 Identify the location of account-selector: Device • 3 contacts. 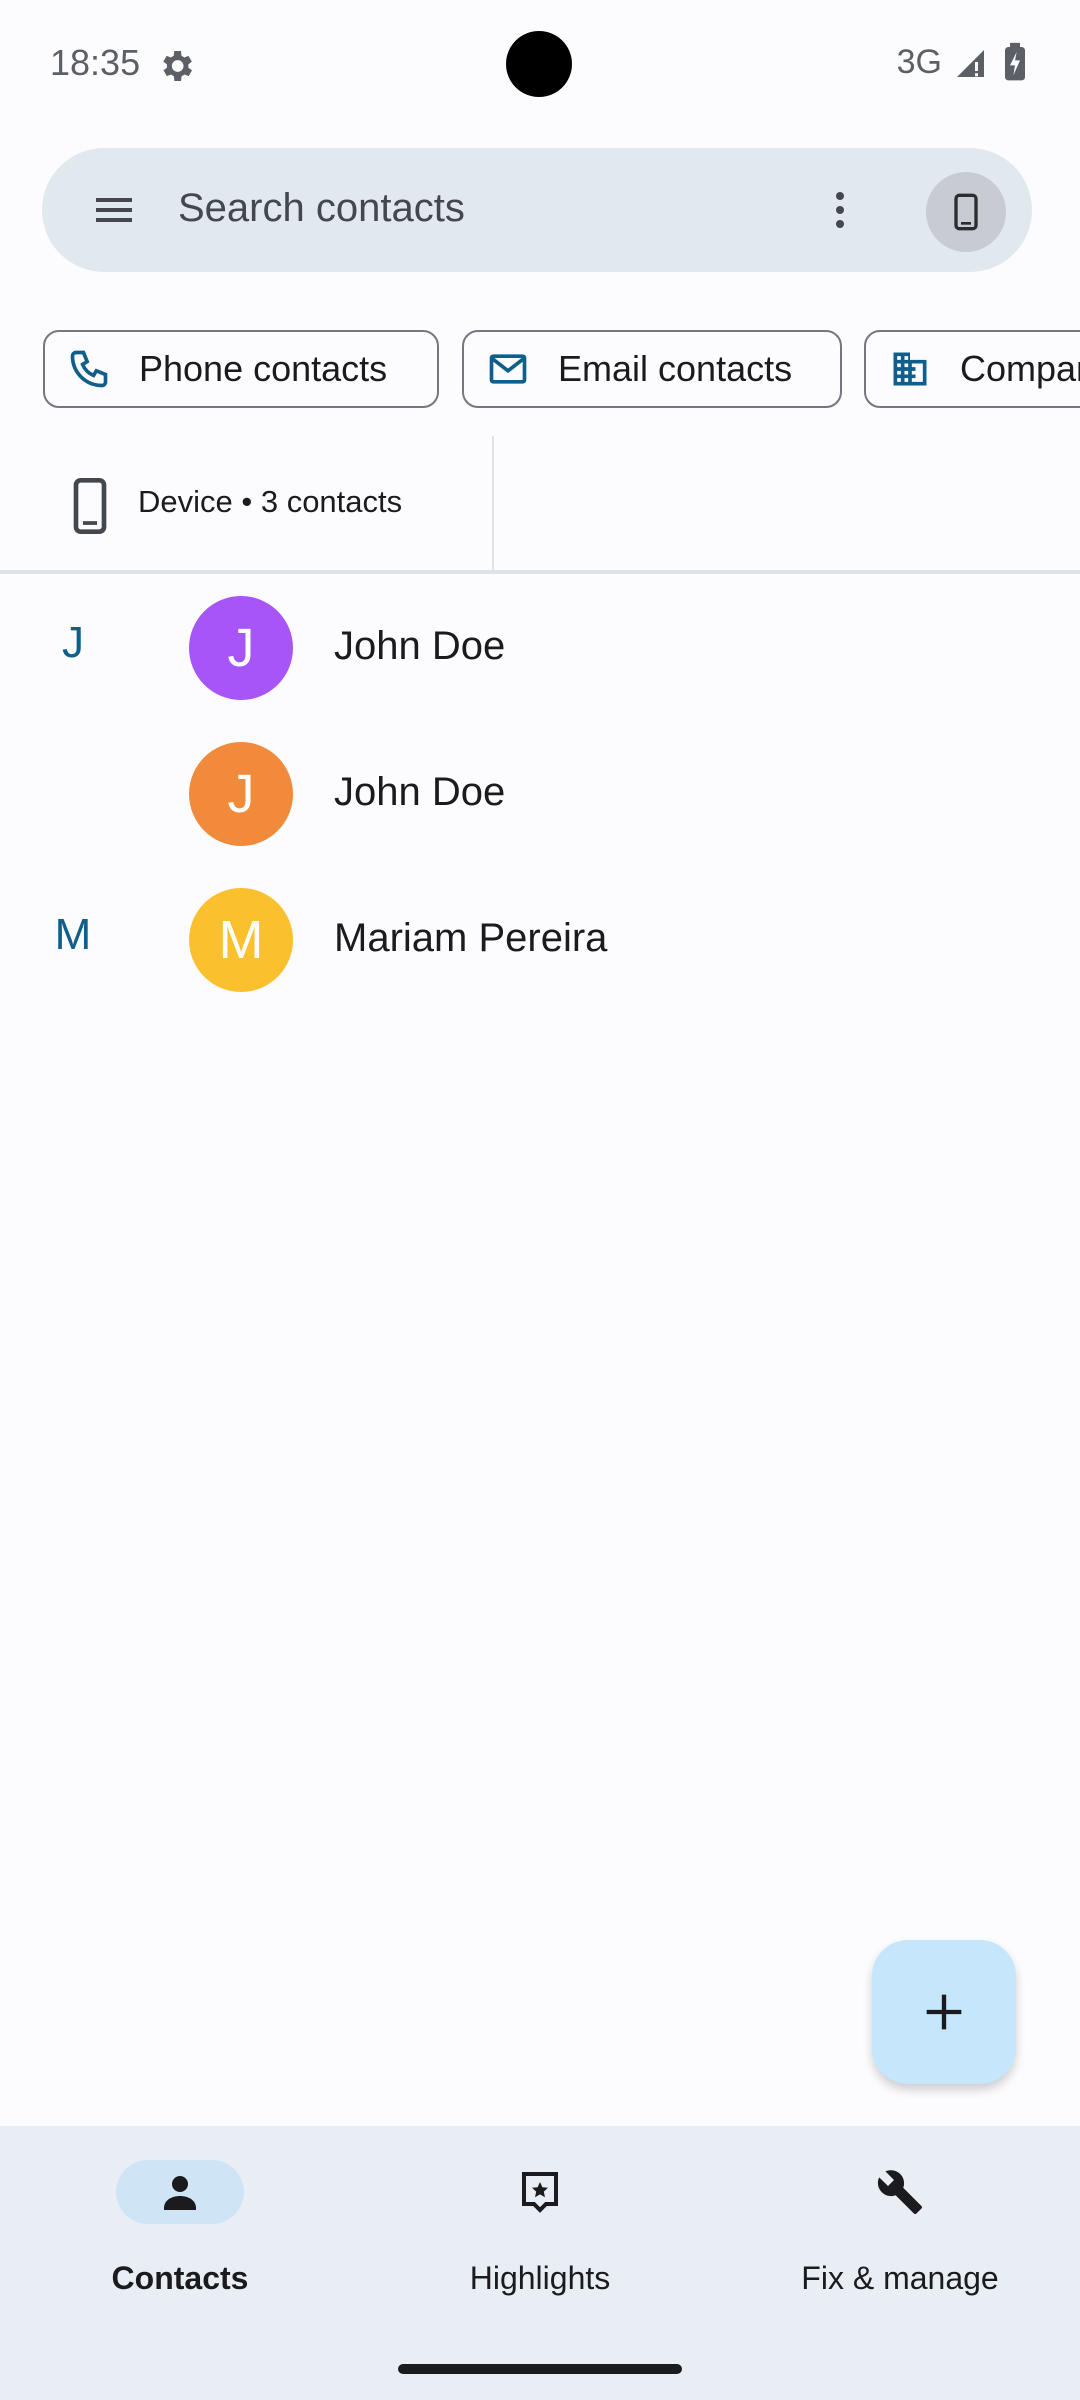
(247, 503).